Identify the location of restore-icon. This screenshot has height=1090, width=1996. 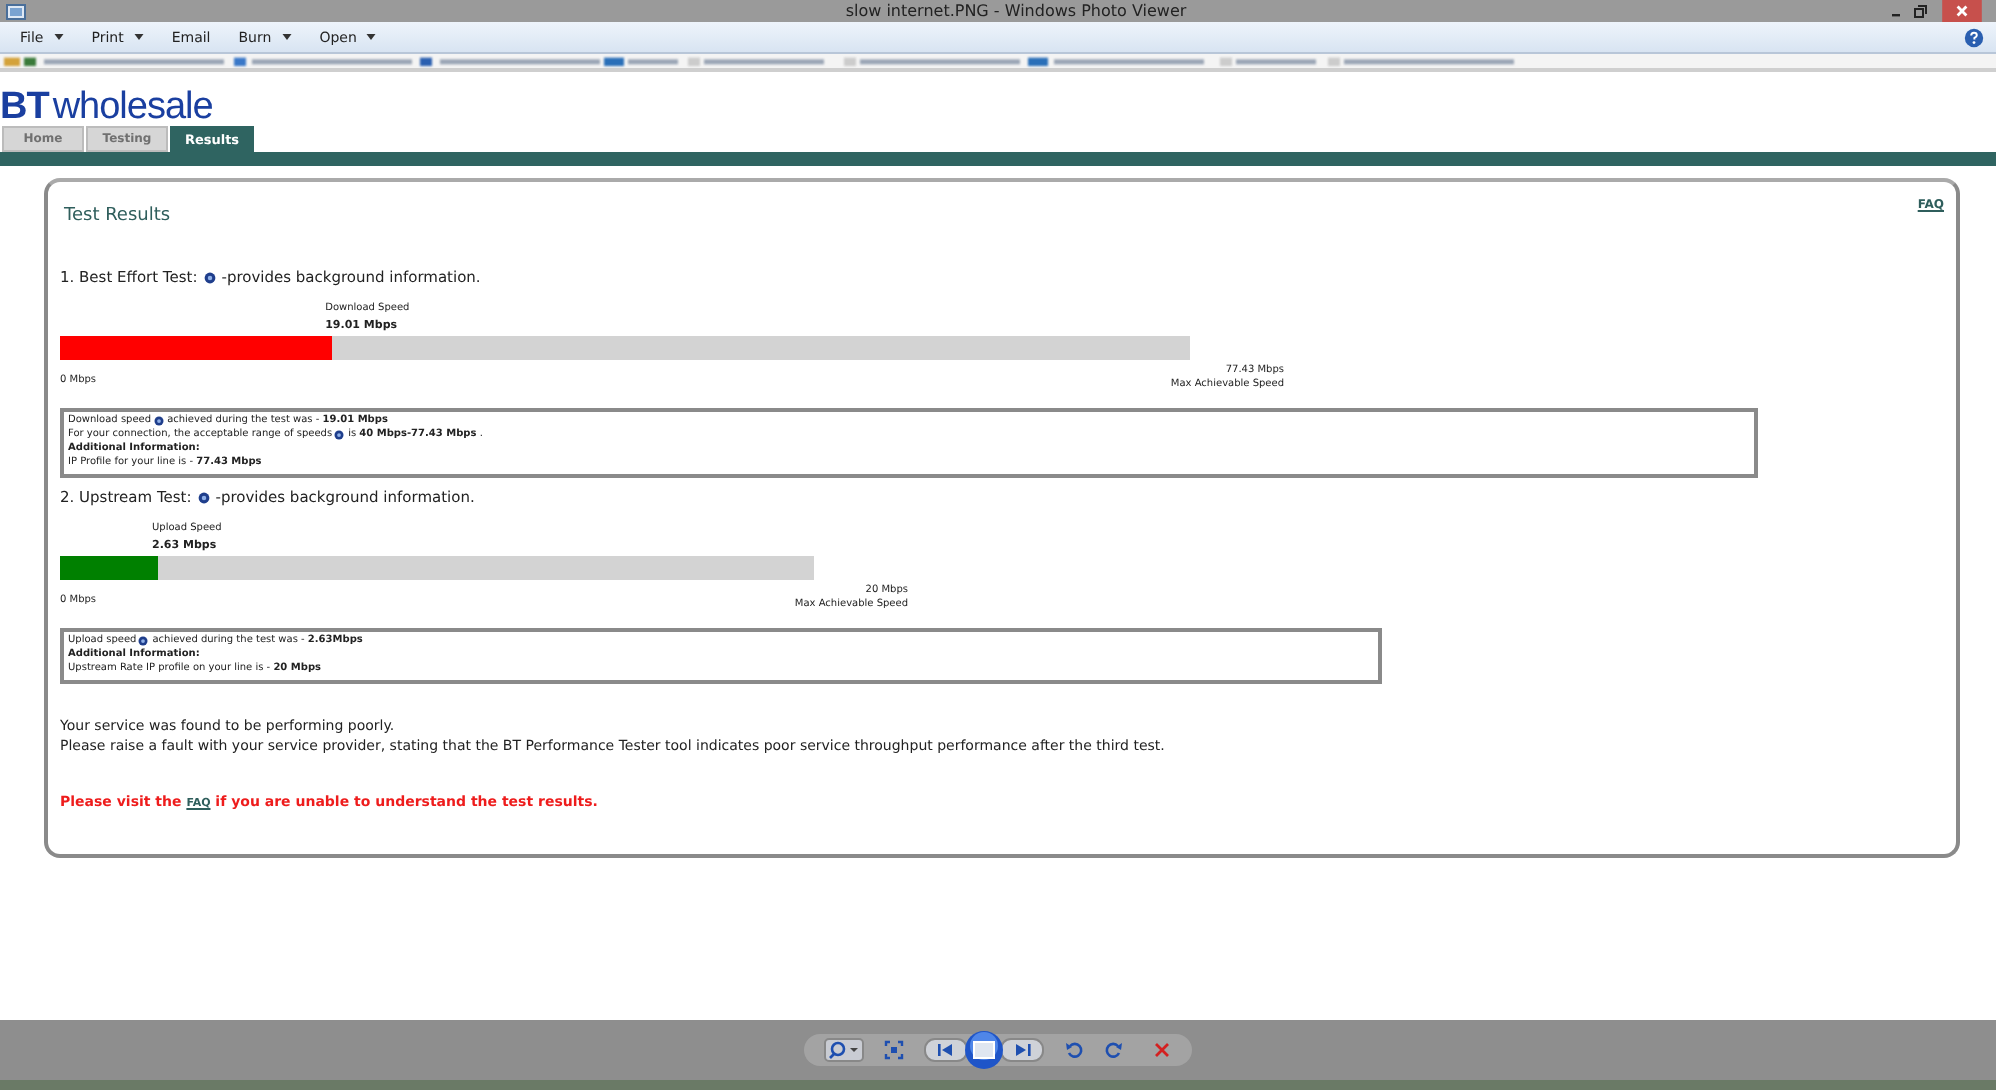
(1920, 11).